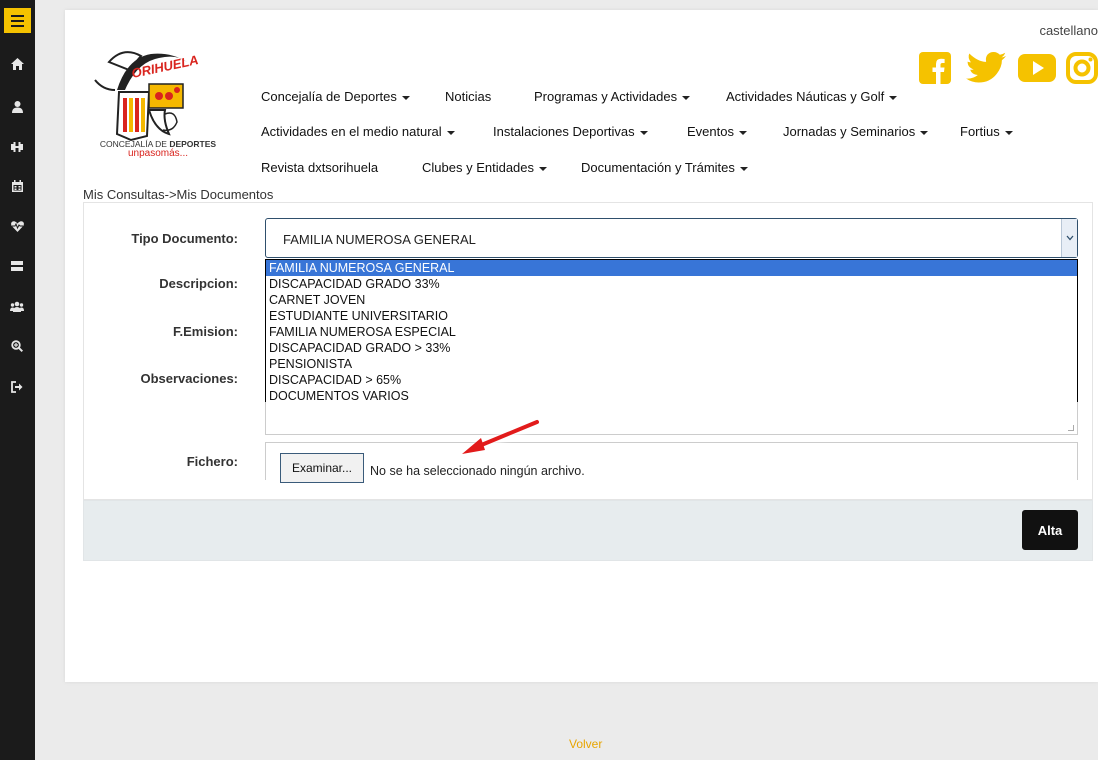 The width and height of the screenshot is (1098, 760). What do you see at coordinates (205, 331) in the screenshot?
I see `femision-label: F.Emision:` at bounding box center [205, 331].